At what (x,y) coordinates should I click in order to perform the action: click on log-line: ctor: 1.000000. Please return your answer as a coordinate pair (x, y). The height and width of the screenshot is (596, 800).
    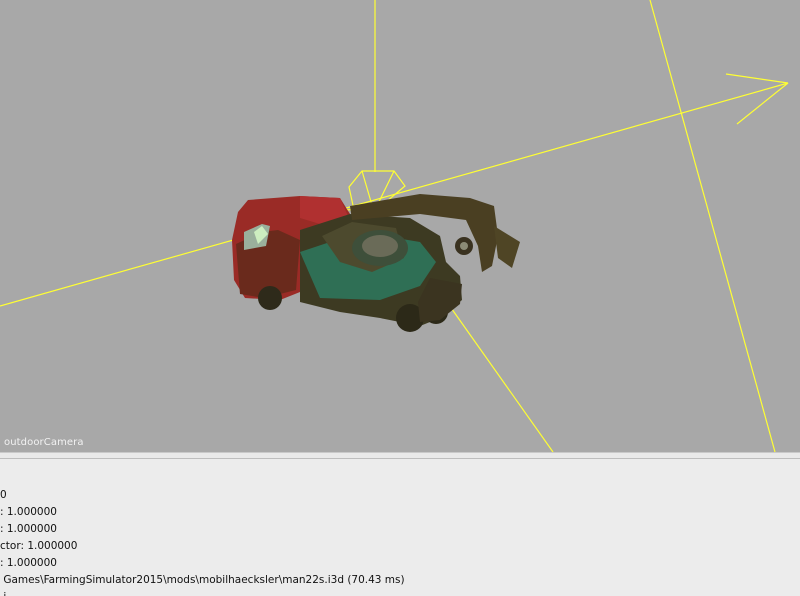
    Looking at the image, I should click on (39, 546).